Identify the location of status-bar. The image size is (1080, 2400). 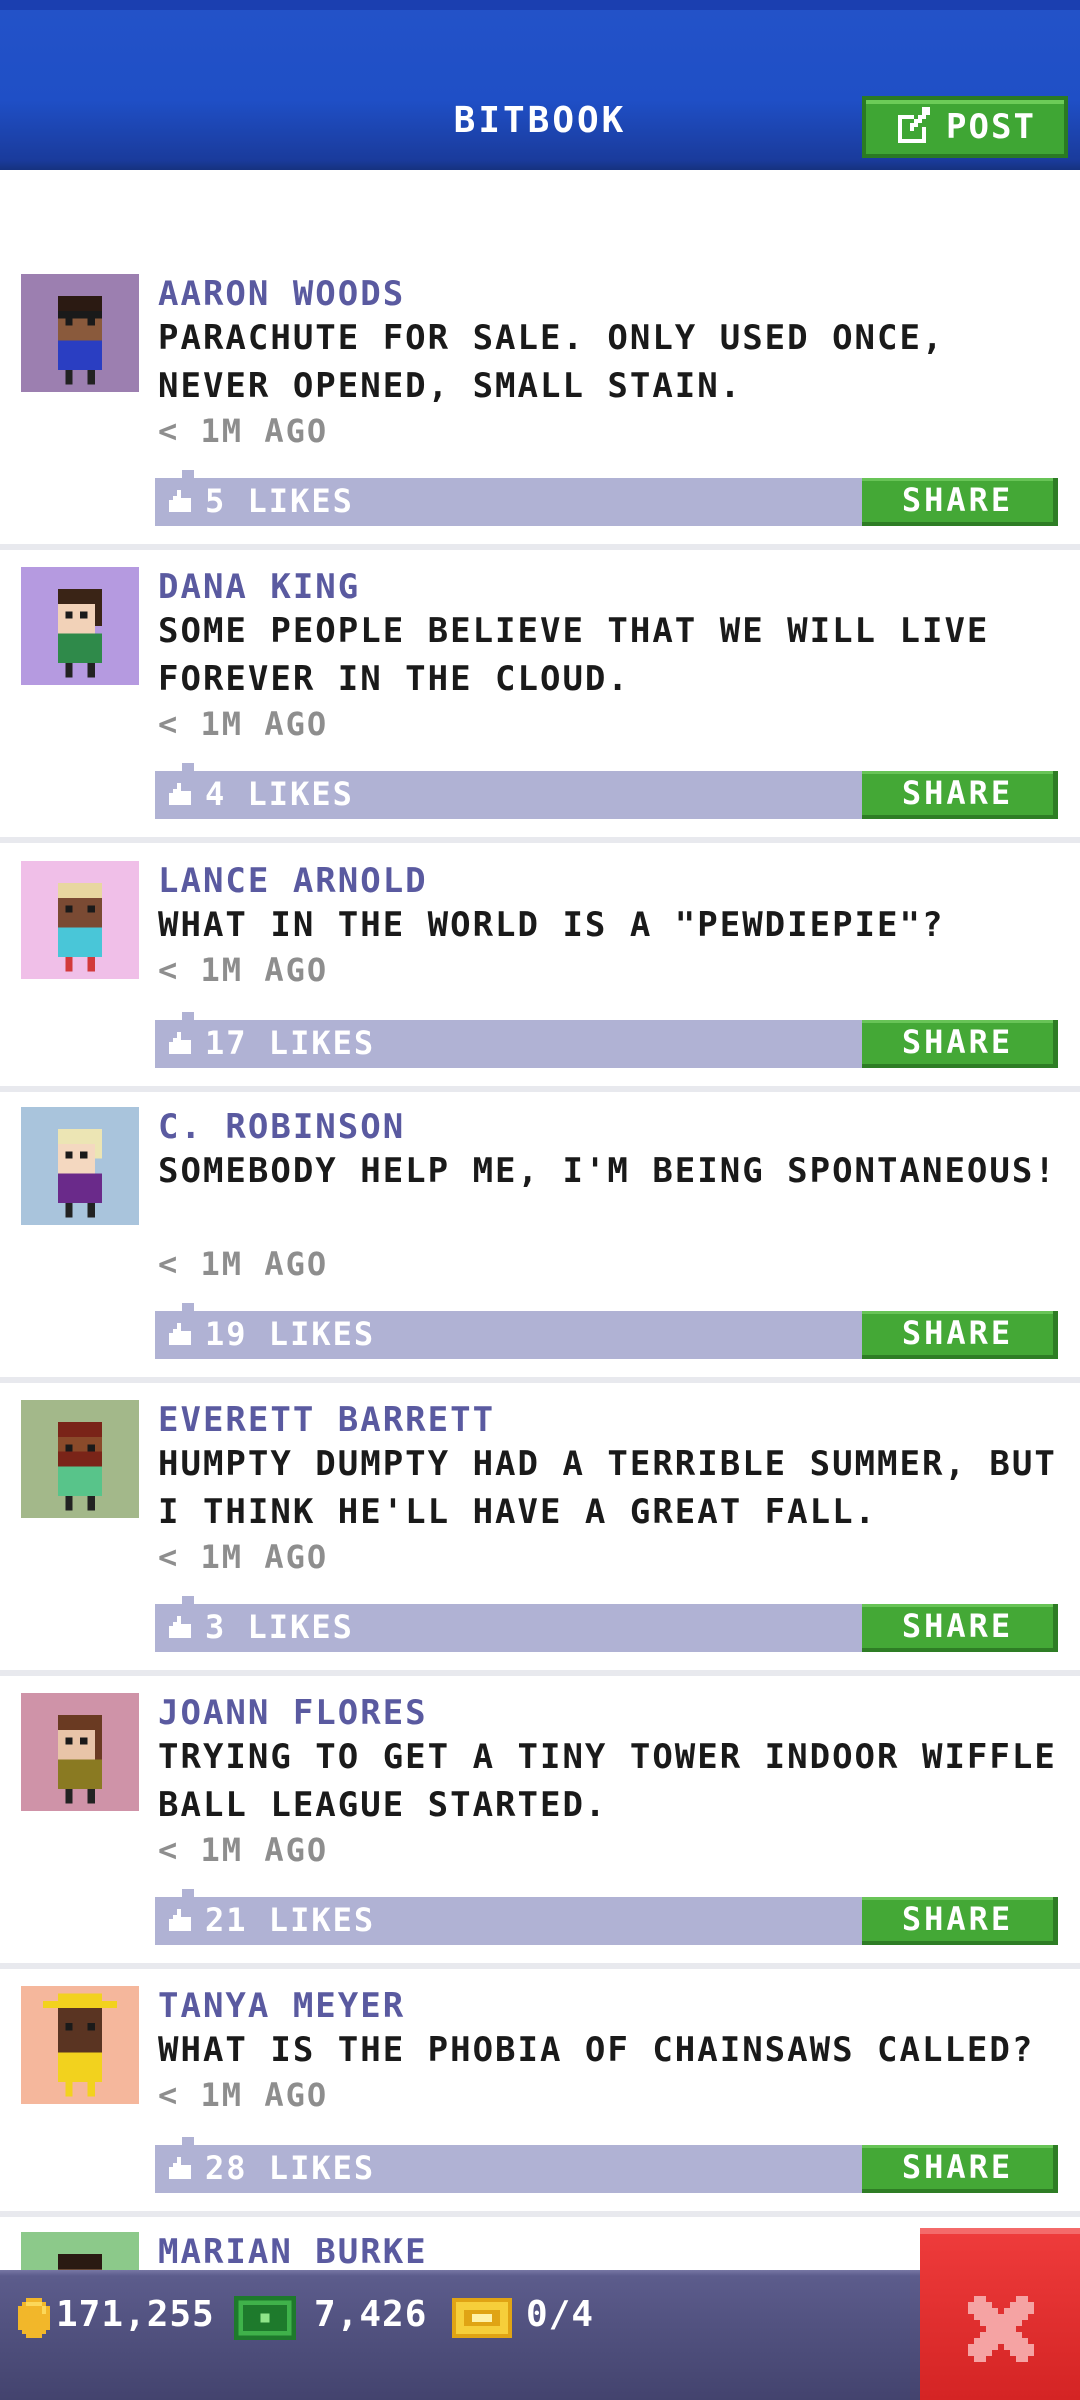
(540, 2335).